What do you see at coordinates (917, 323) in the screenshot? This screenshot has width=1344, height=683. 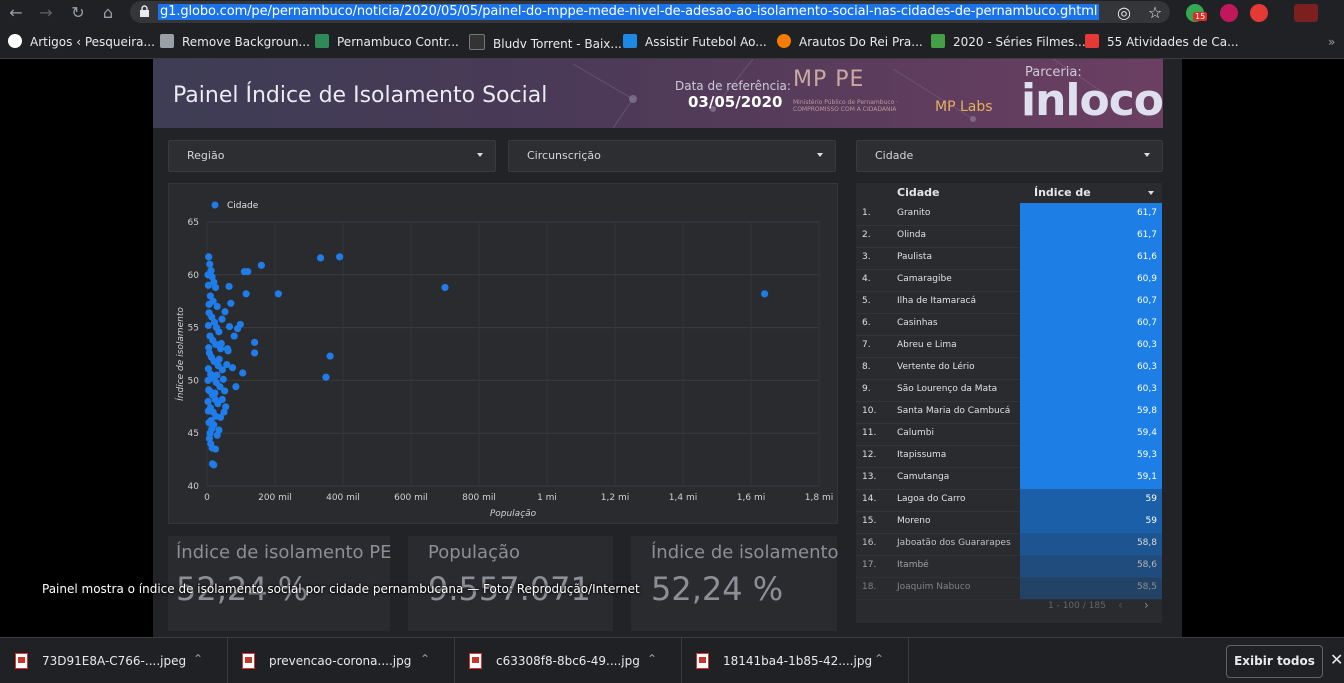 I see `row-city: Casinhas` at bounding box center [917, 323].